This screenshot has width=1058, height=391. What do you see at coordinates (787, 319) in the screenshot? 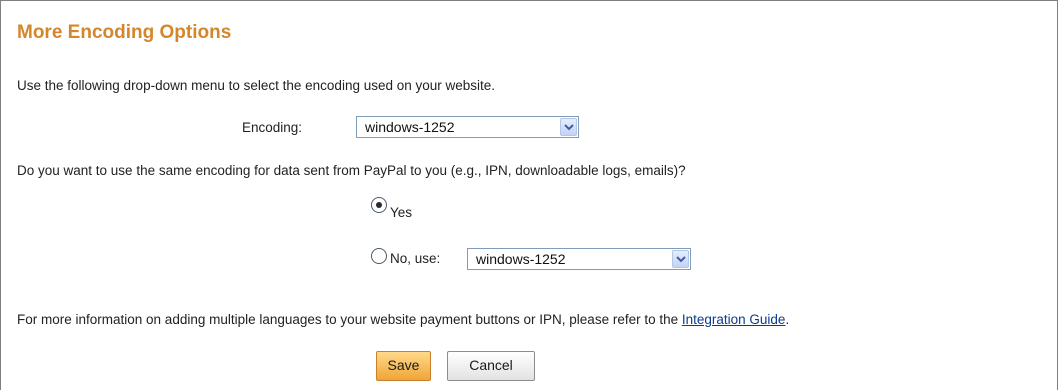
I see `info-trailing: .` at bounding box center [787, 319].